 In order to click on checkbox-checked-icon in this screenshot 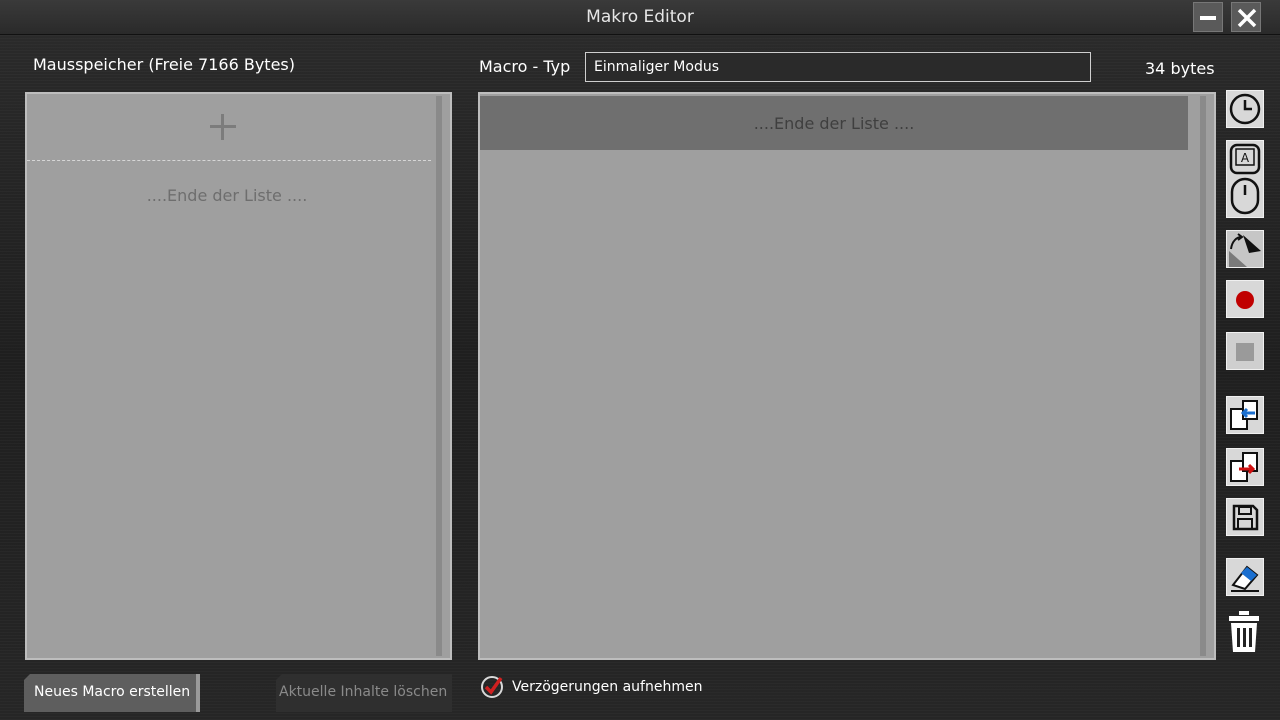, I will do `click(492, 687)`.